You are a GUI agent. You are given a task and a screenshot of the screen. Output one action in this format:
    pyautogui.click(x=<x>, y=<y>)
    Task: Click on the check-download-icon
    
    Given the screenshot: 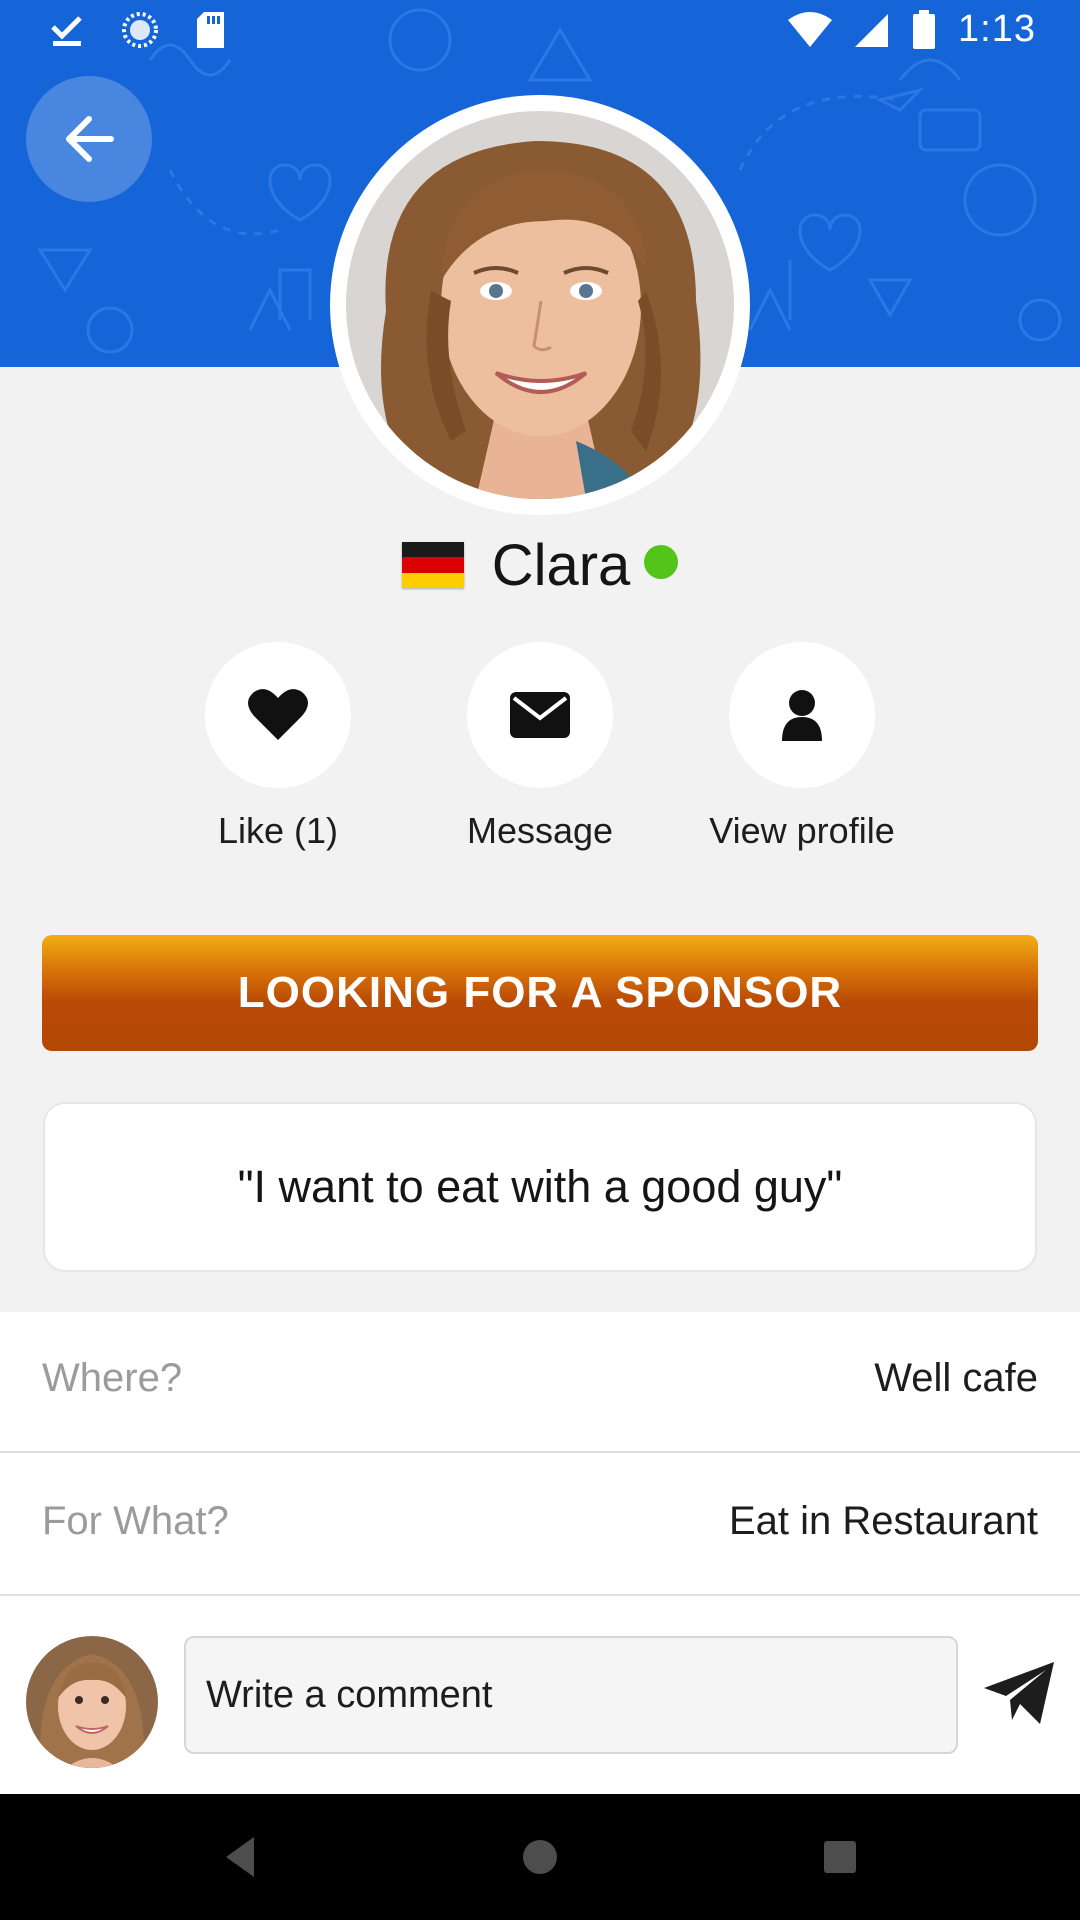 What is the action you would take?
    pyautogui.click(x=66, y=31)
    